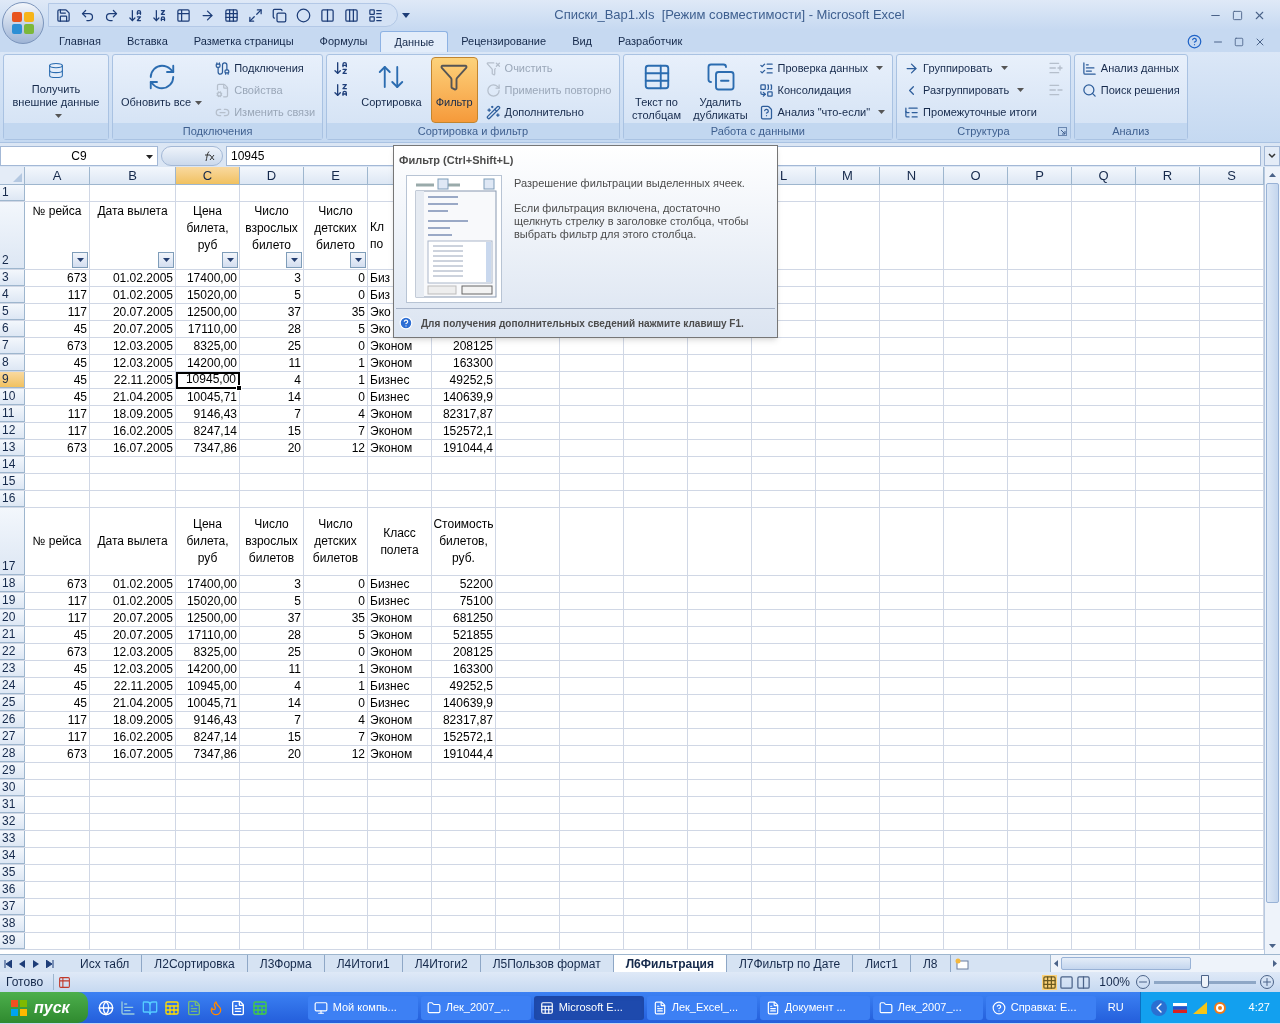 This screenshot has width=1280, height=1024. I want to click on table-cell: 163300, so click(464, 363).